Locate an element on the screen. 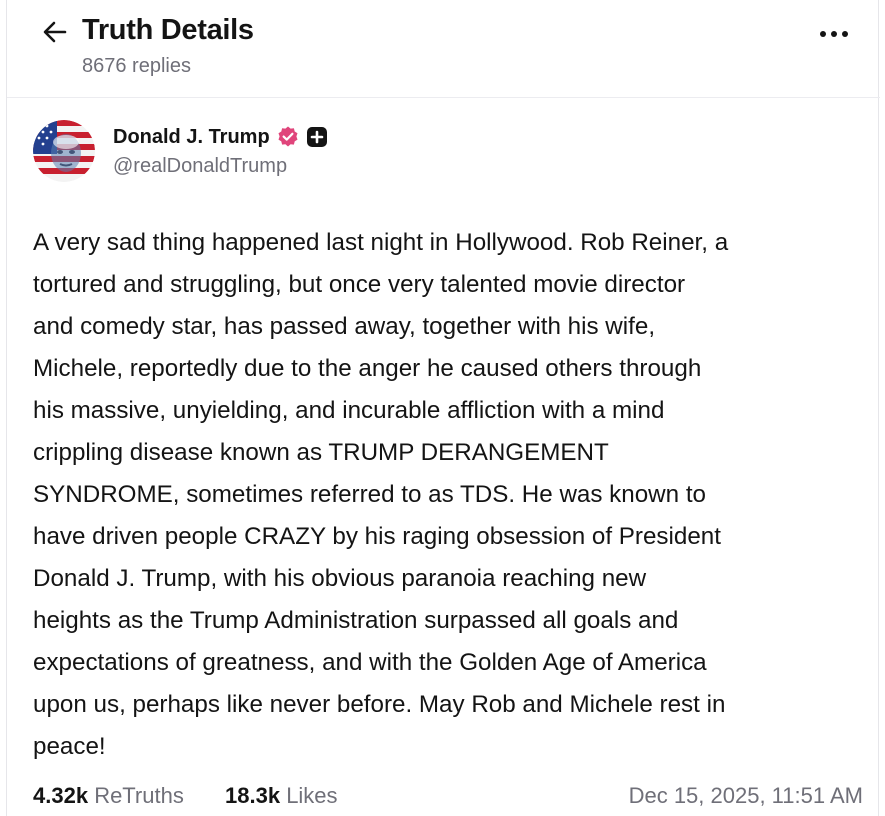 This screenshot has height=816, width=885. likes-stat: 18.3k Likes is located at coordinates (281, 796).